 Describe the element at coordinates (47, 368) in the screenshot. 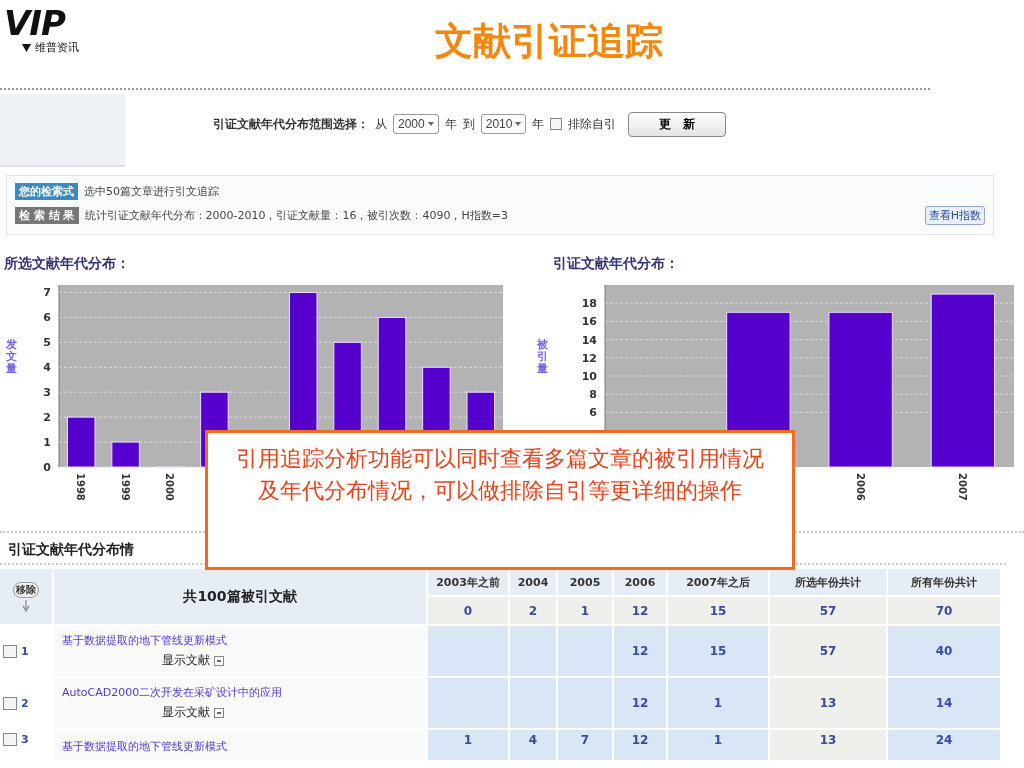

I see `tick-label: 4` at that location.